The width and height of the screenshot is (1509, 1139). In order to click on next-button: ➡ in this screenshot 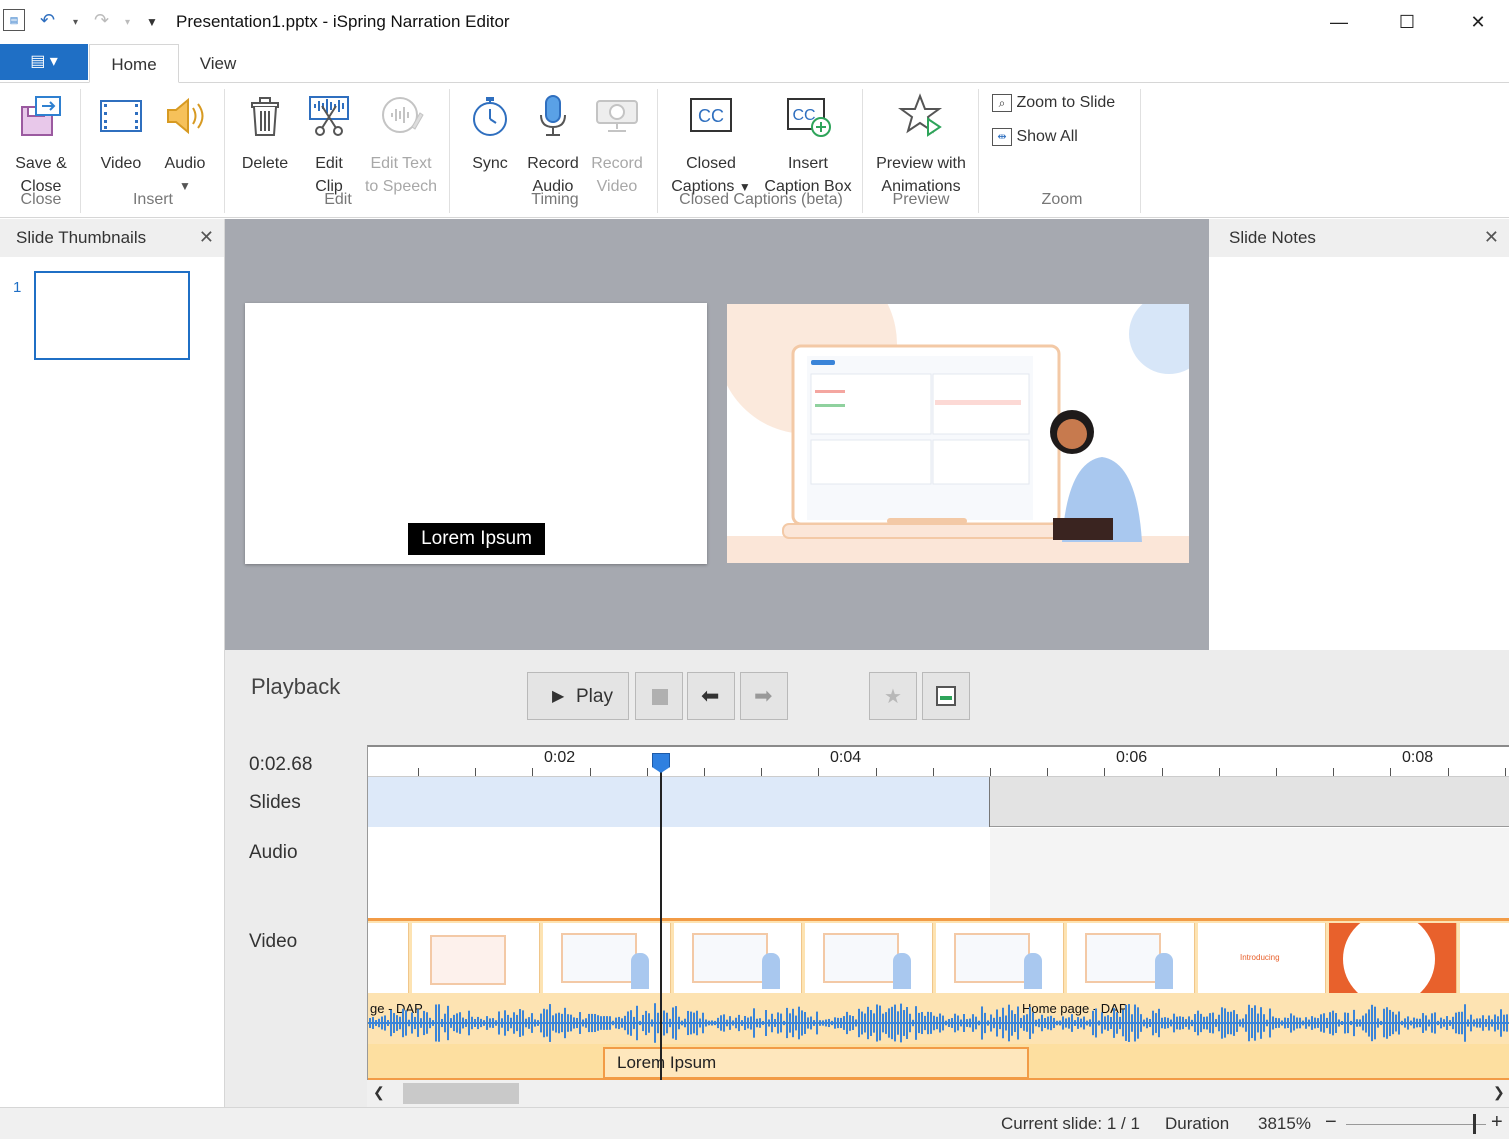, I will do `click(764, 696)`.